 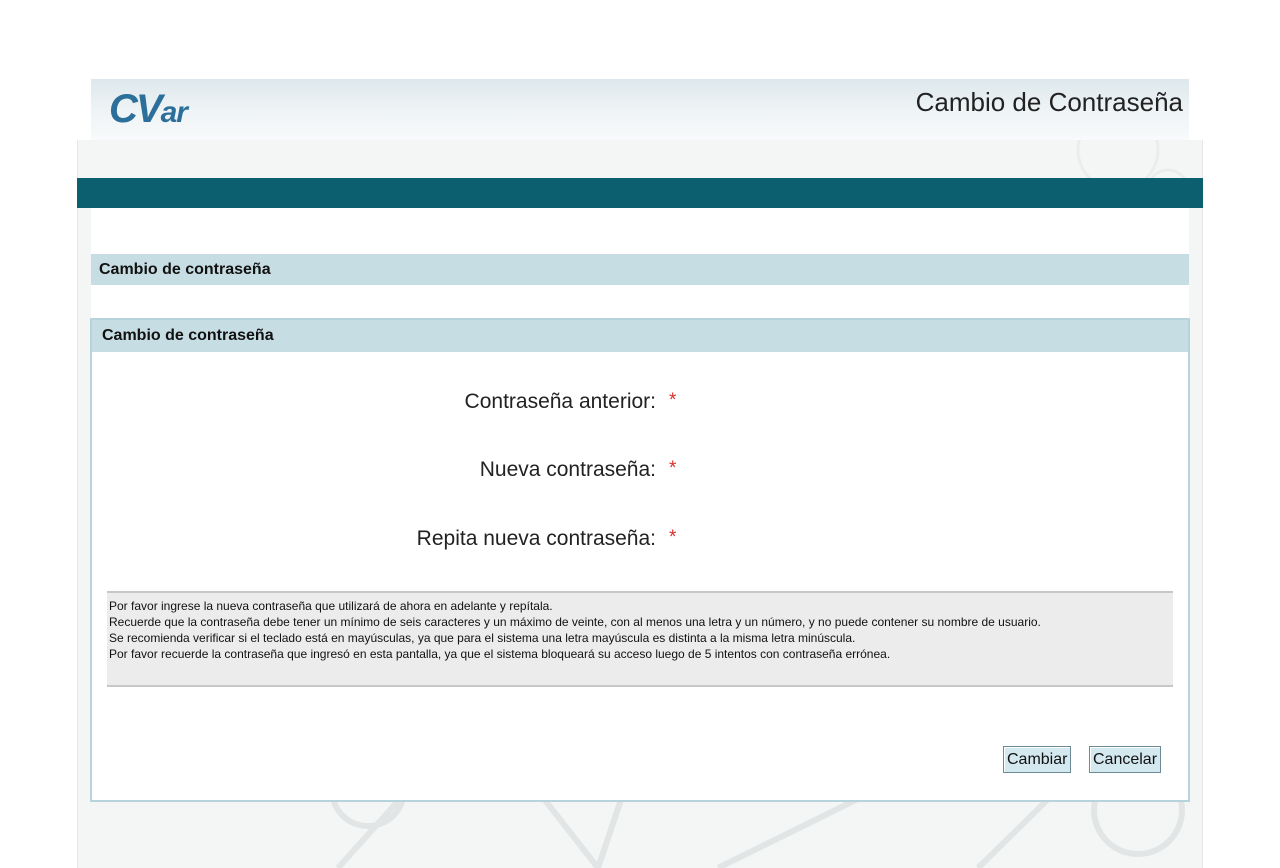 What do you see at coordinates (640, 109) in the screenshot?
I see `app-header: CVar Cambio de Contraseña` at bounding box center [640, 109].